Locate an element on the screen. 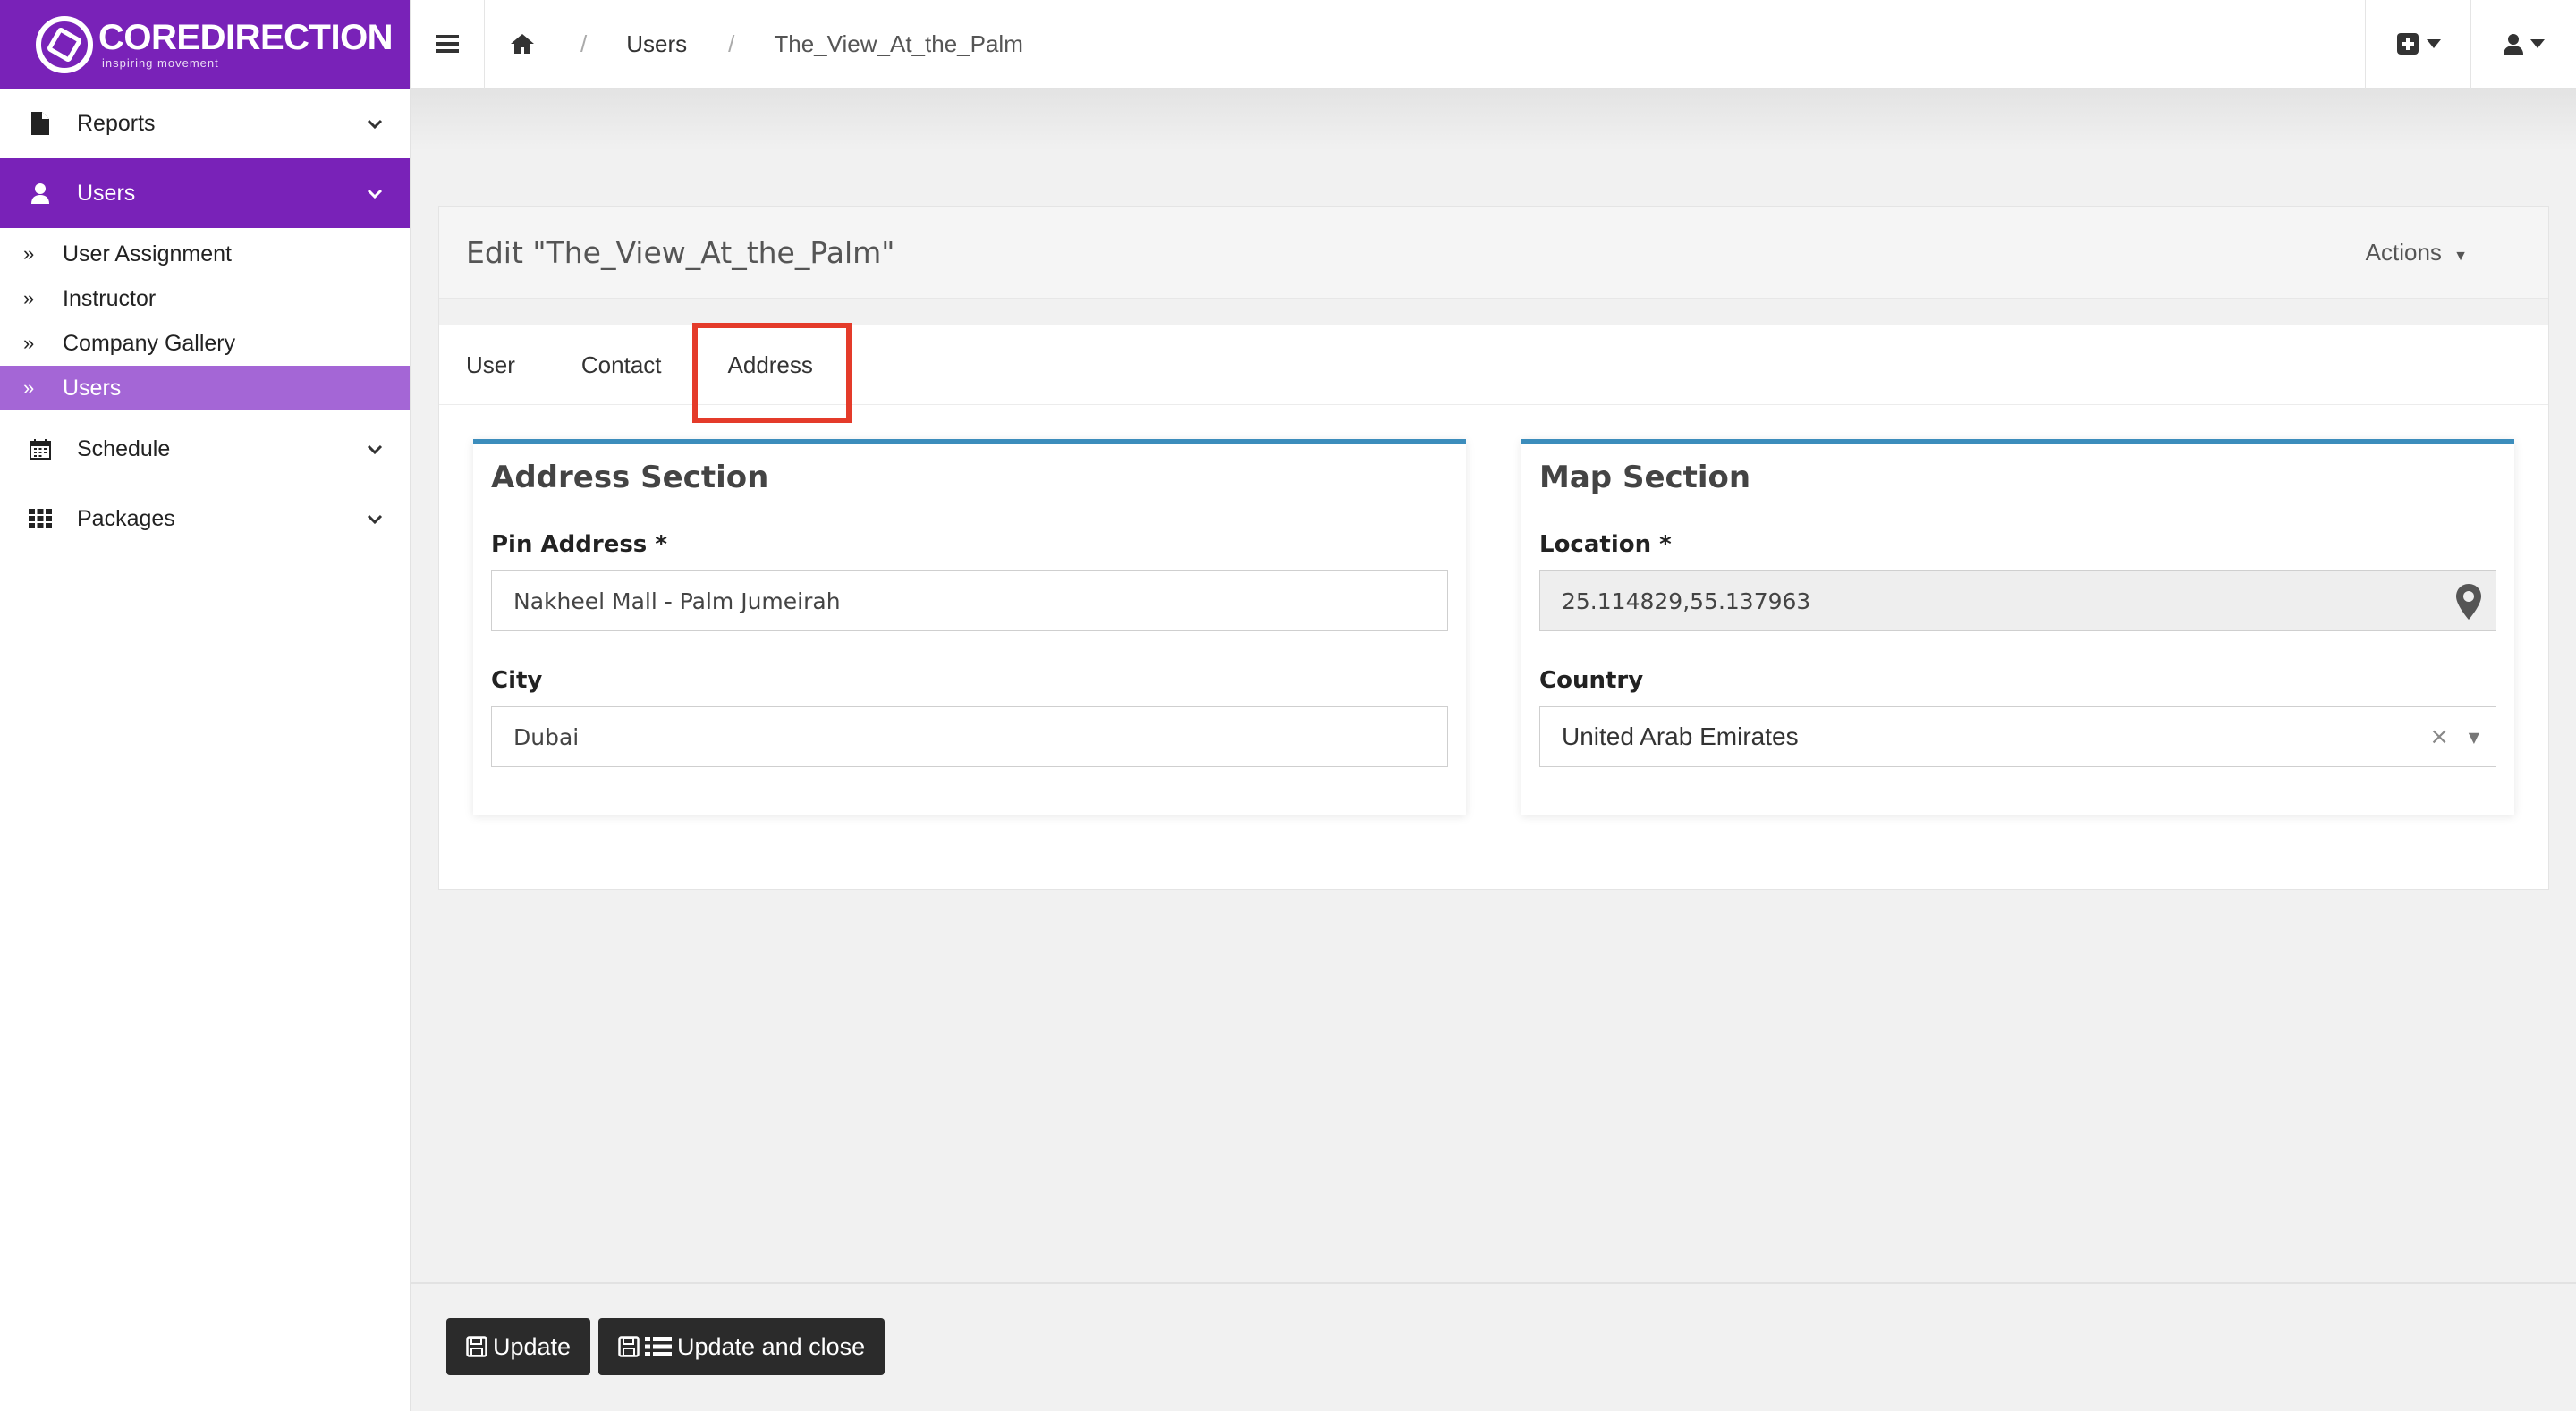 The width and height of the screenshot is (2576, 1411). logo-icon is located at coordinates (64, 44).